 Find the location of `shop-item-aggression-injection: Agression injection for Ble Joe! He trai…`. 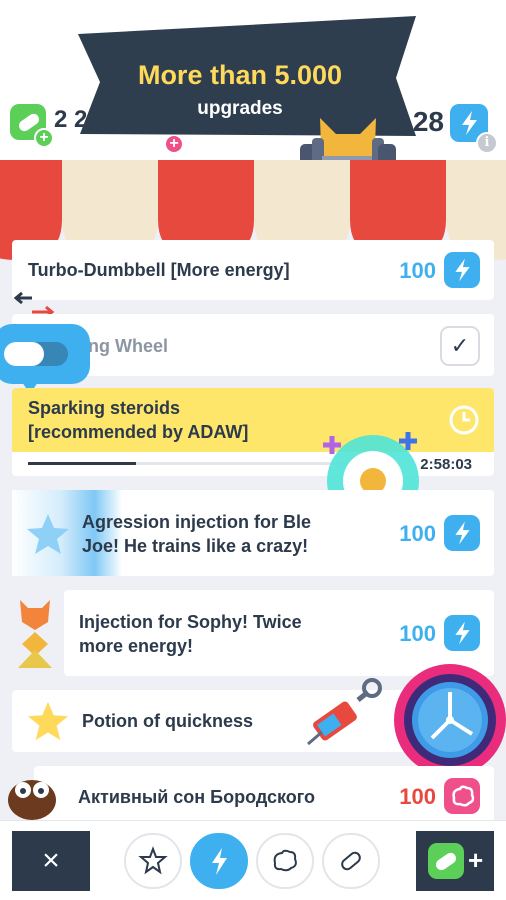

shop-item-aggression-injection: Agression injection for Ble Joe! He trai… is located at coordinates (253, 533).